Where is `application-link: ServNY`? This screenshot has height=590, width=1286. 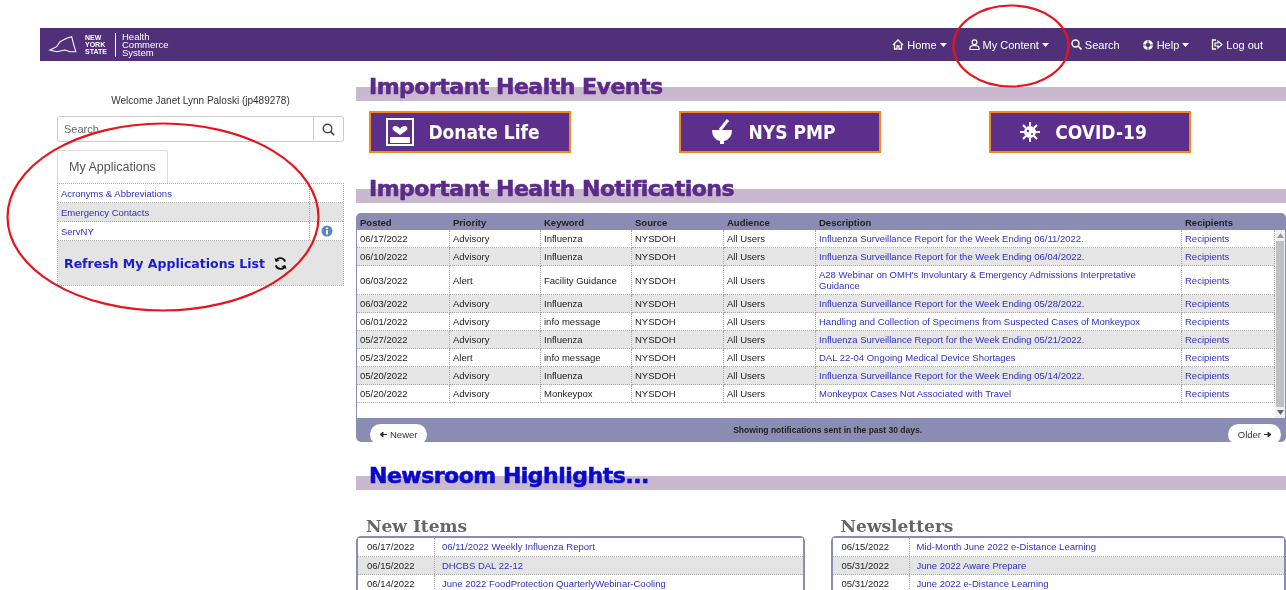
application-link: ServNY is located at coordinates (184, 231).